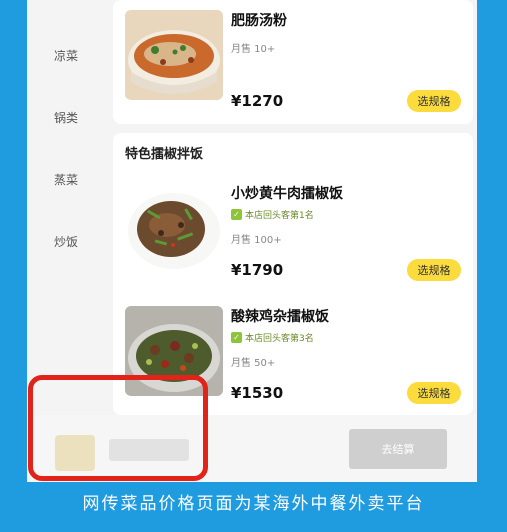  What do you see at coordinates (253, 504) in the screenshot?
I see `news-caption: 网传菜品价格页面为某海外中餐外卖平台` at bounding box center [253, 504].